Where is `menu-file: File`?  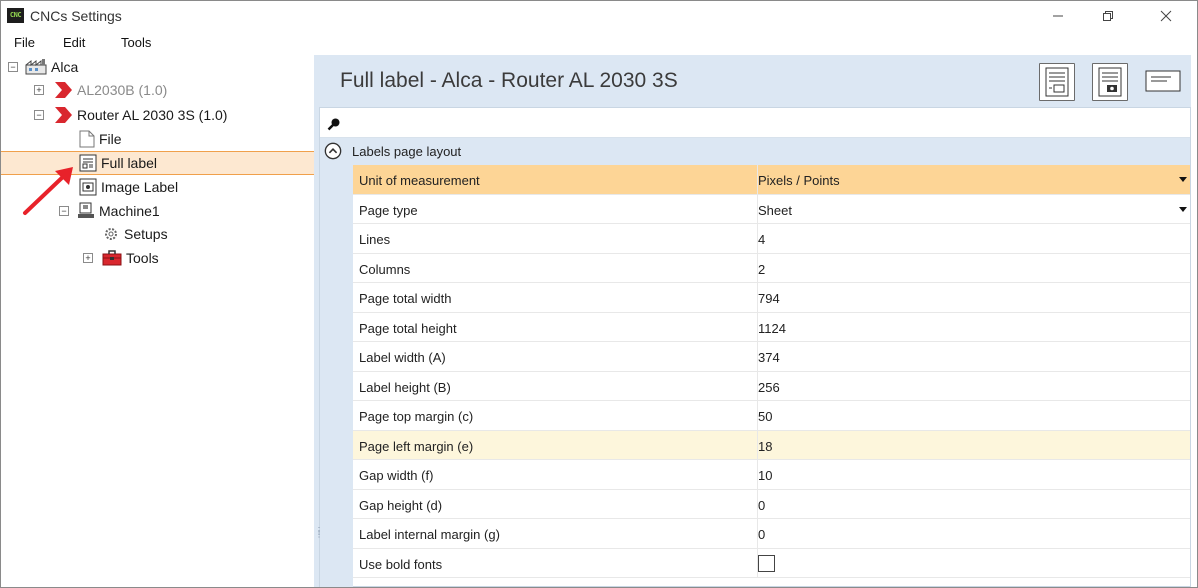 menu-file: File is located at coordinates (24, 42).